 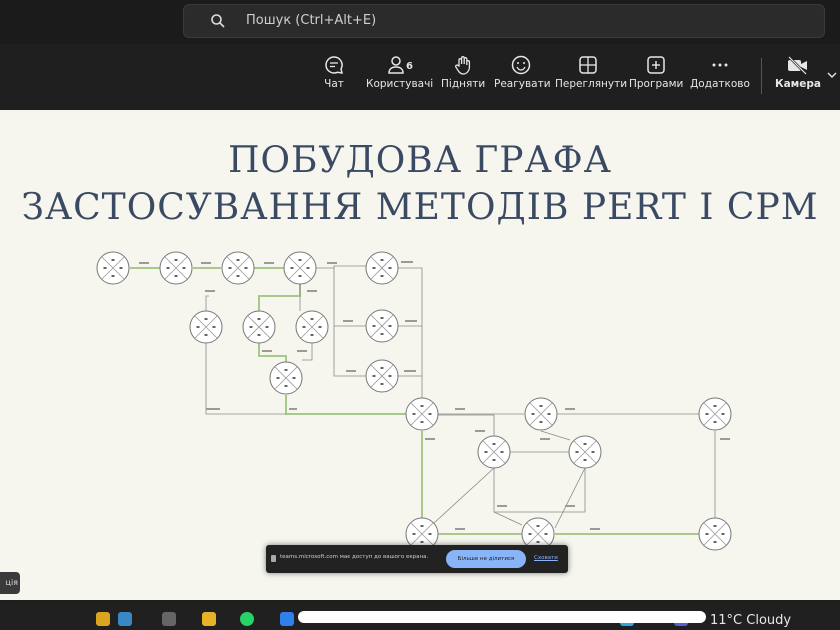 I want to click on edge-icon, so click(x=287, y=619).